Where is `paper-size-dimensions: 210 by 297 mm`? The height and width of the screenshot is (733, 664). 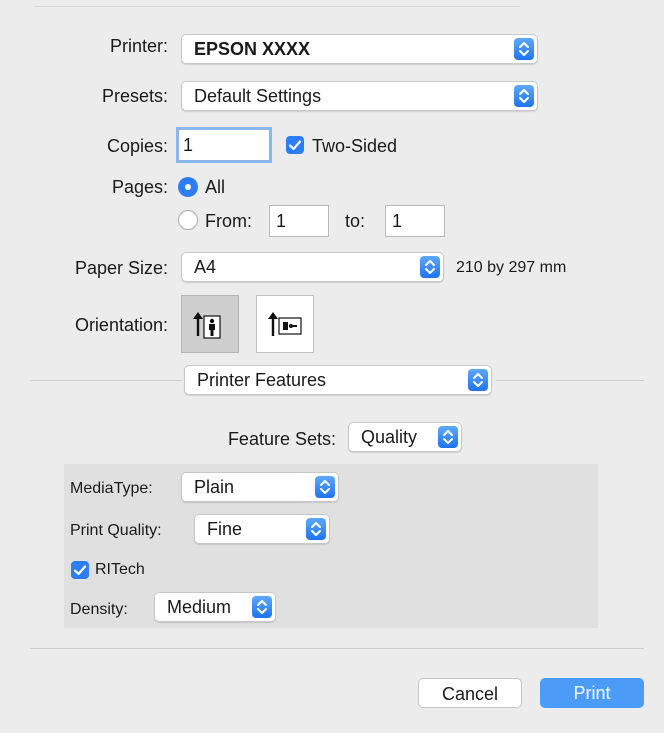
paper-size-dimensions: 210 by 297 mm is located at coordinates (511, 267).